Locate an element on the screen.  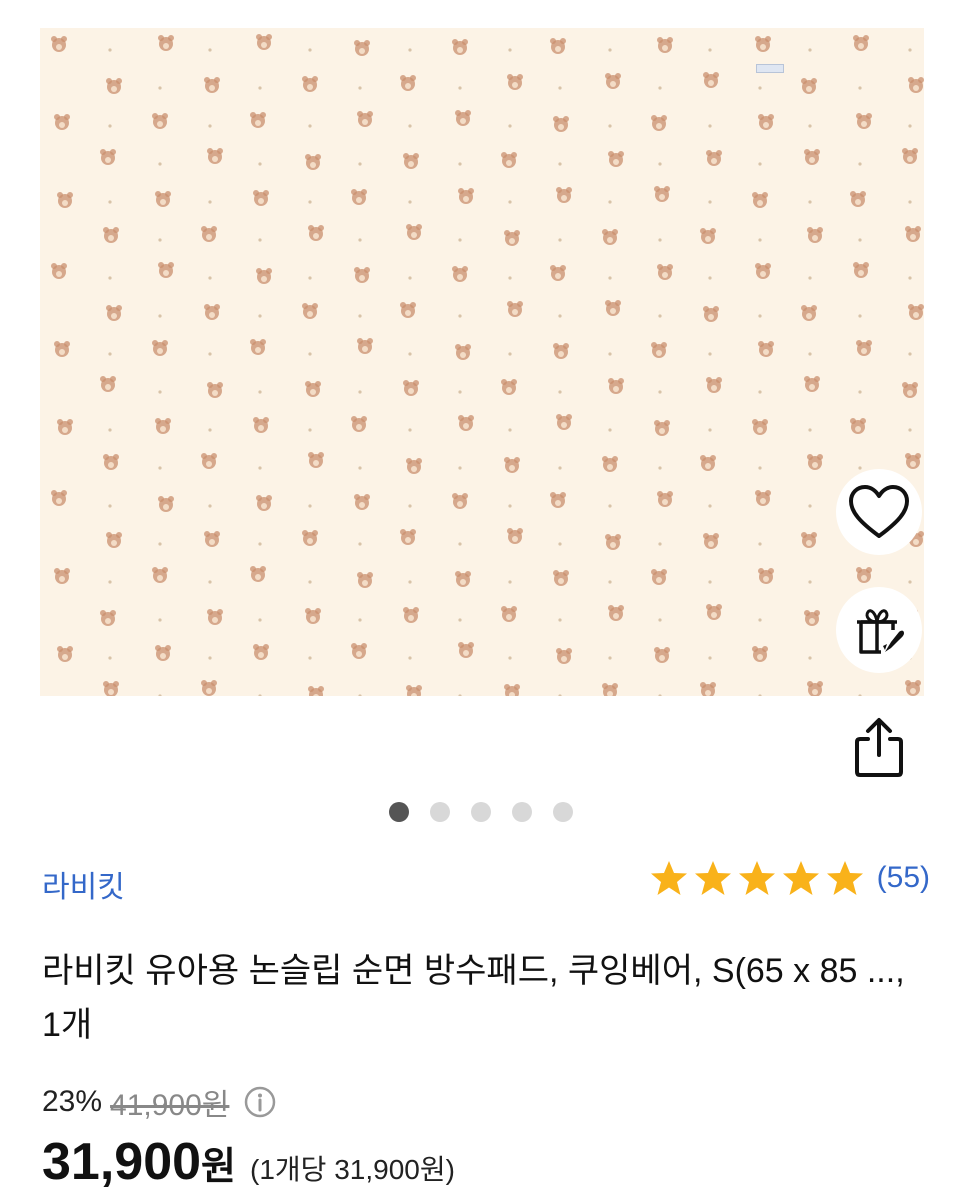
wishlist-button is located at coordinates (879, 512).